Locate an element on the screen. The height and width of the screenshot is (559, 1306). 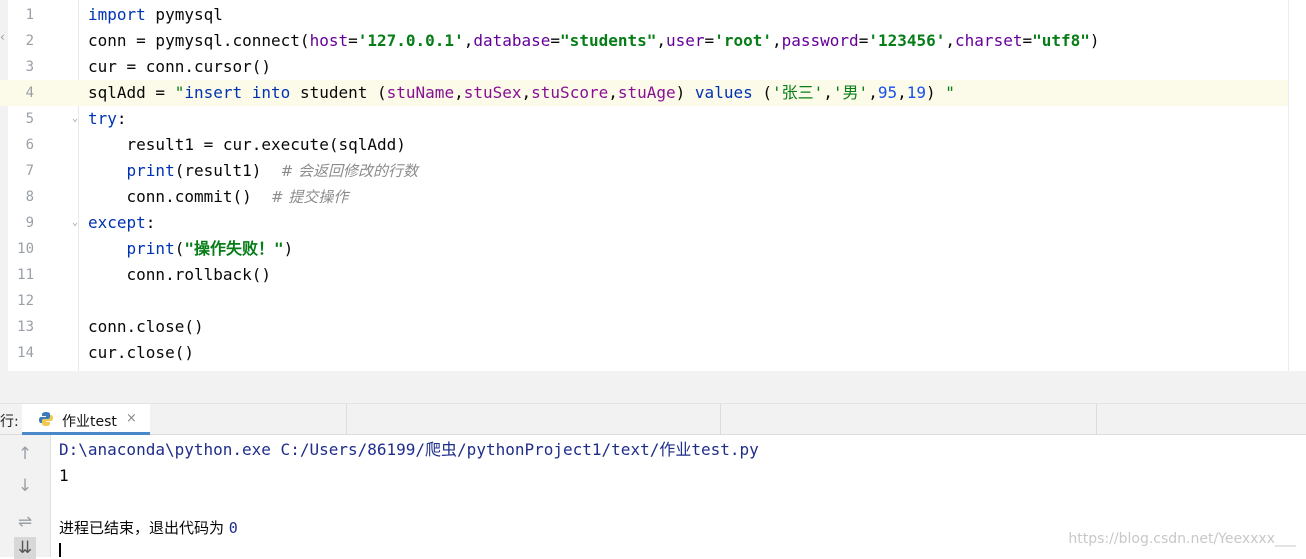
code-text: conn.commit() is located at coordinates (180, 196).